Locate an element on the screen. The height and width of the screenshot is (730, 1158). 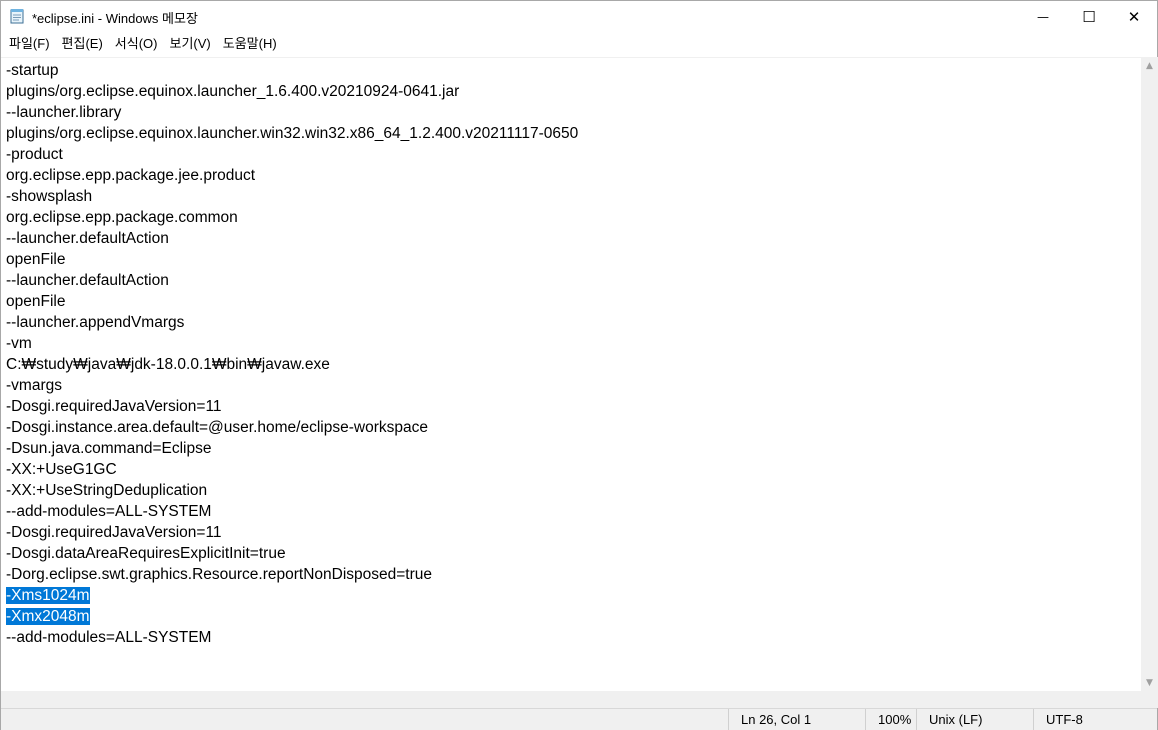
text-line: -product is located at coordinates (292, 154).